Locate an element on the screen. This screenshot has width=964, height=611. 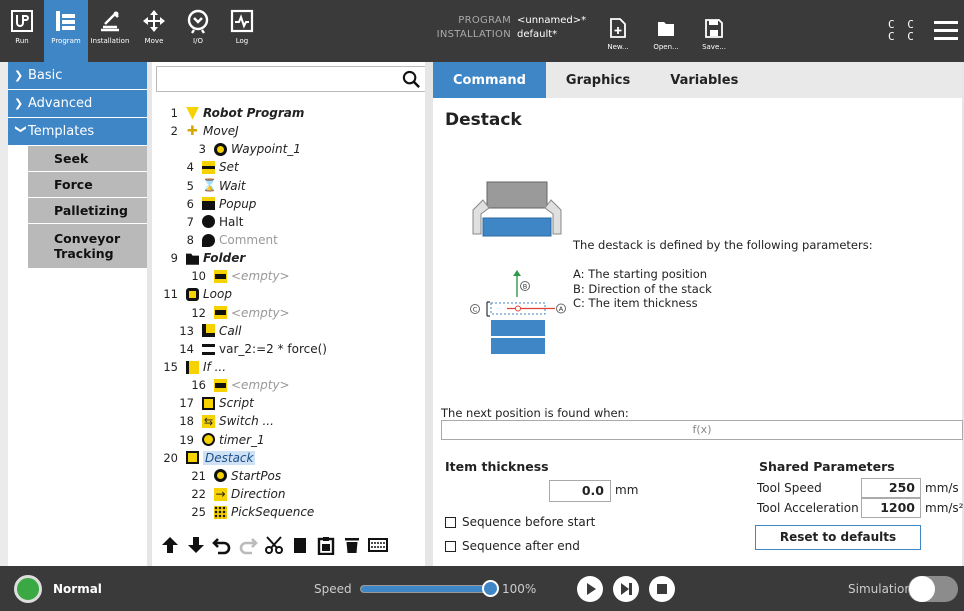
tree-row-destack: 20 Destack is located at coordinates (289, 458).